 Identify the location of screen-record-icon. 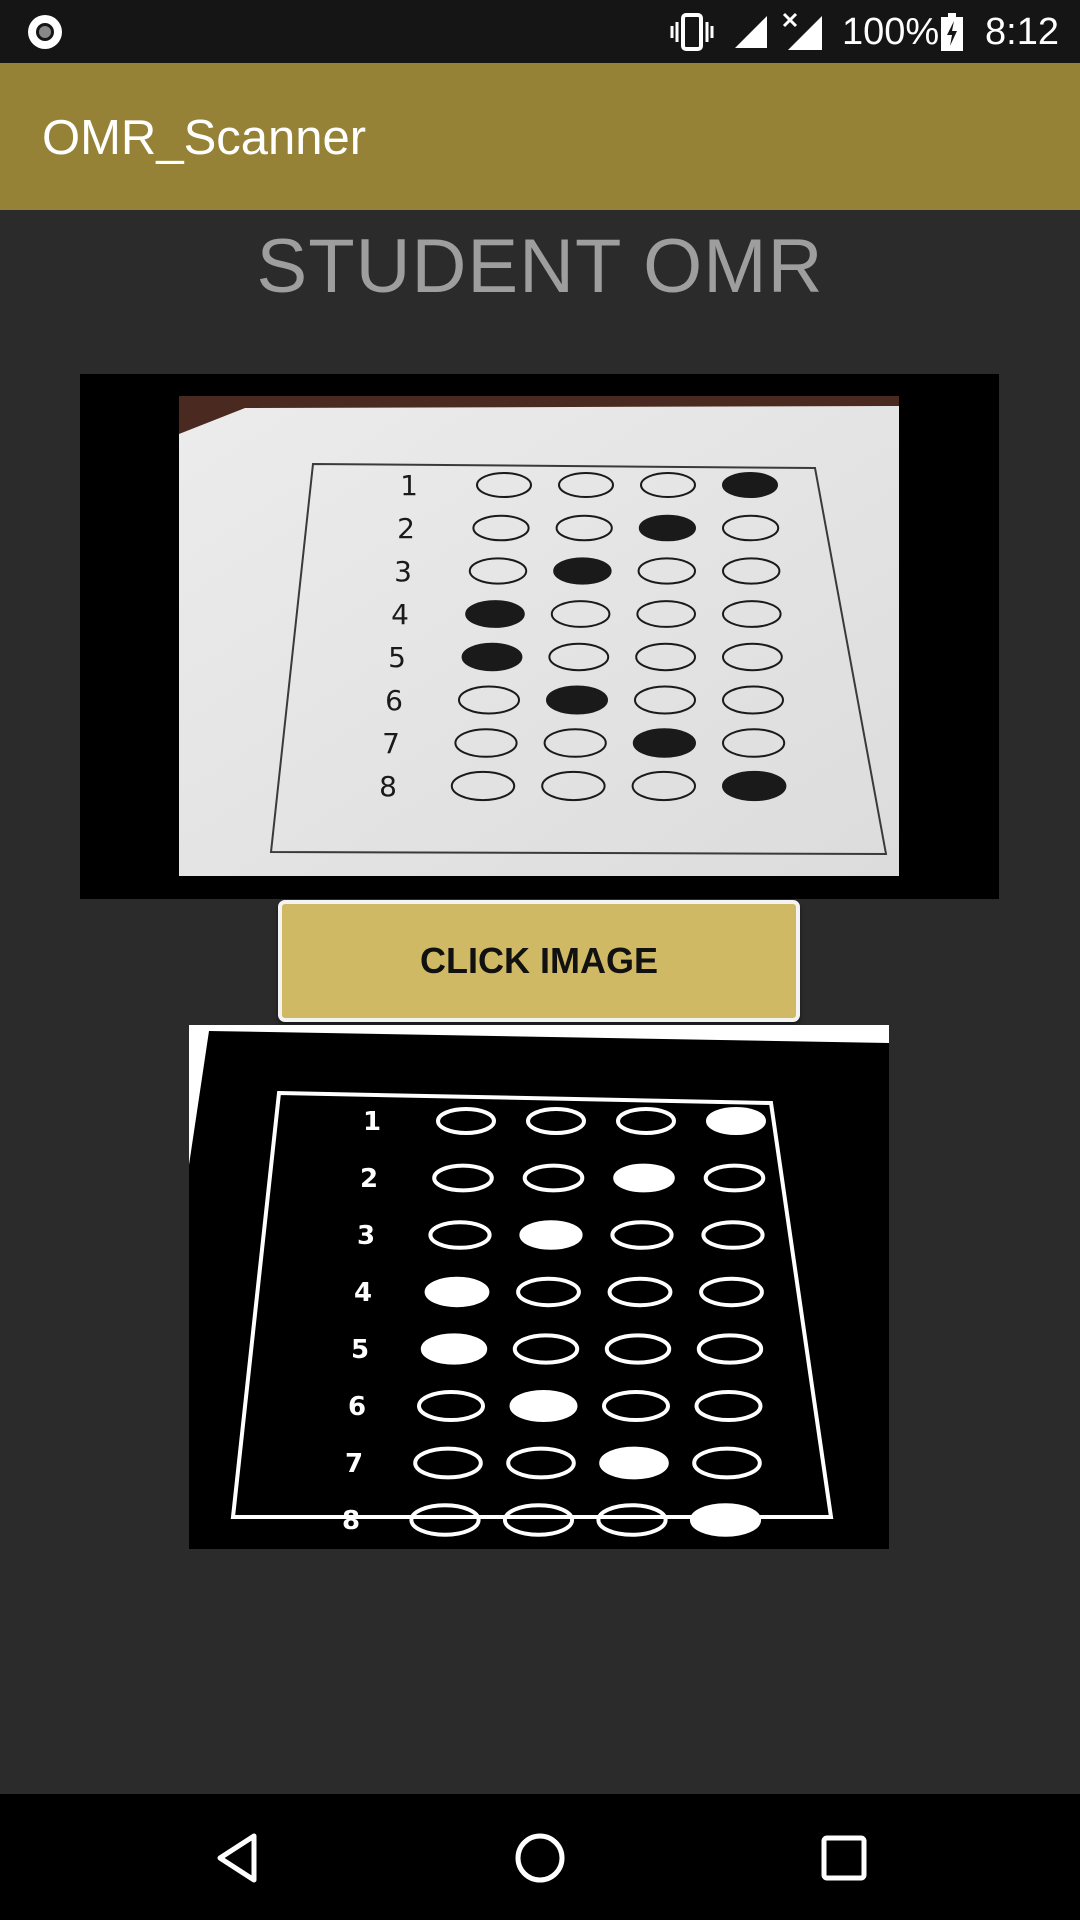
(45, 32).